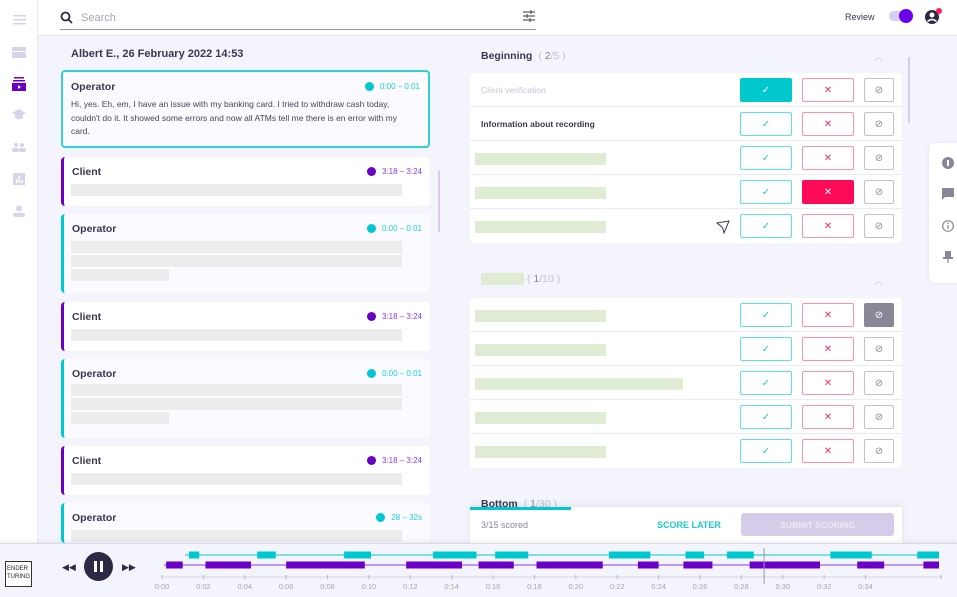 The width and height of the screenshot is (957, 597). I want to click on clock-icon, so click(381, 517).